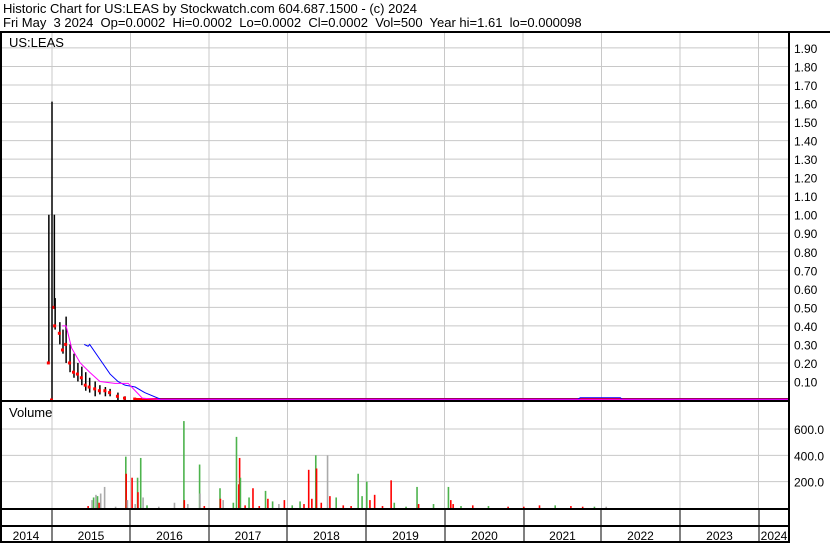  I want to click on volume-tick-label: 600.0, so click(809, 430).